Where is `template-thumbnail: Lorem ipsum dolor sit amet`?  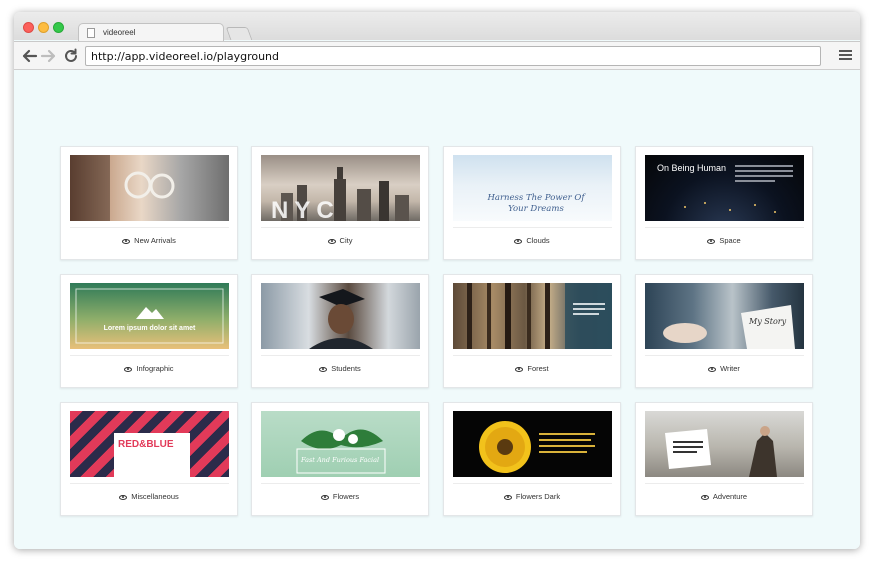 template-thumbnail: Lorem ipsum dolor sit amet is located at coordinates (149, 316).